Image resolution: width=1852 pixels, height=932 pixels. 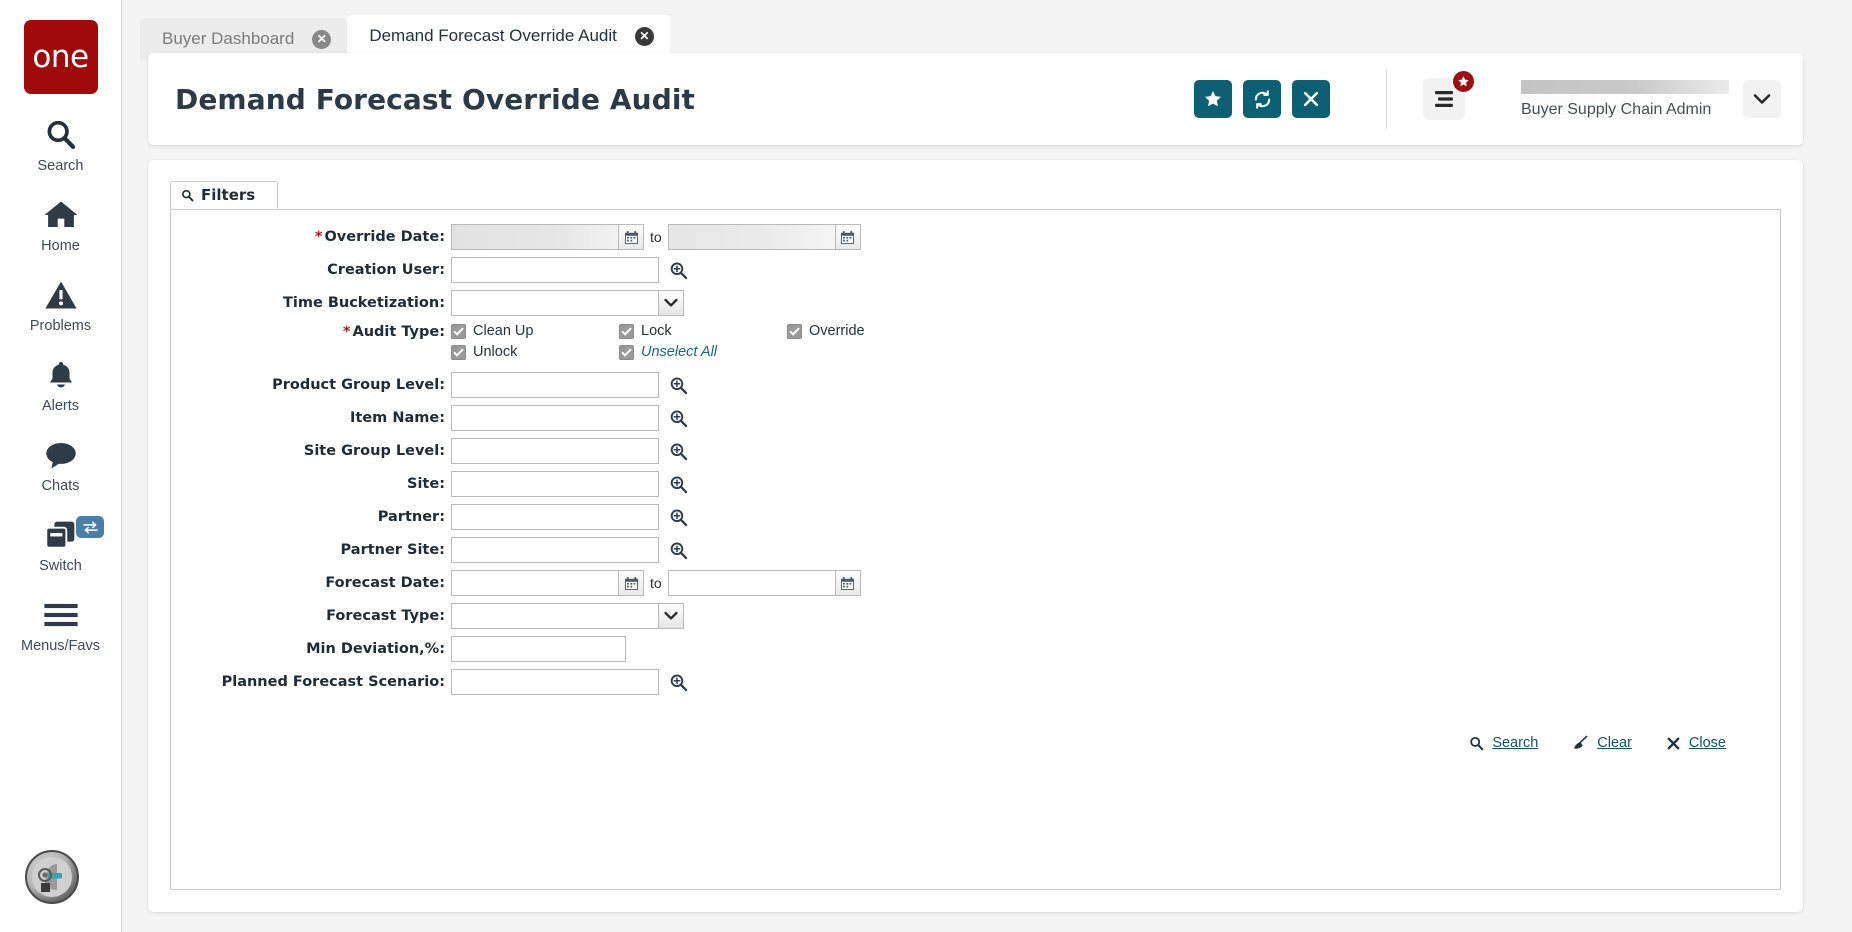 I want to click on planned-forecast-scenario-input, so click(x=555, y=682).